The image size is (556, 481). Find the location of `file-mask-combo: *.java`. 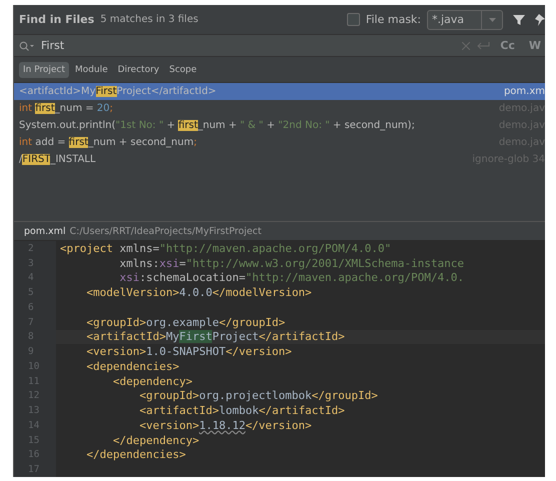

file-mask-combo: *.java is located at coordinates (465, 20).